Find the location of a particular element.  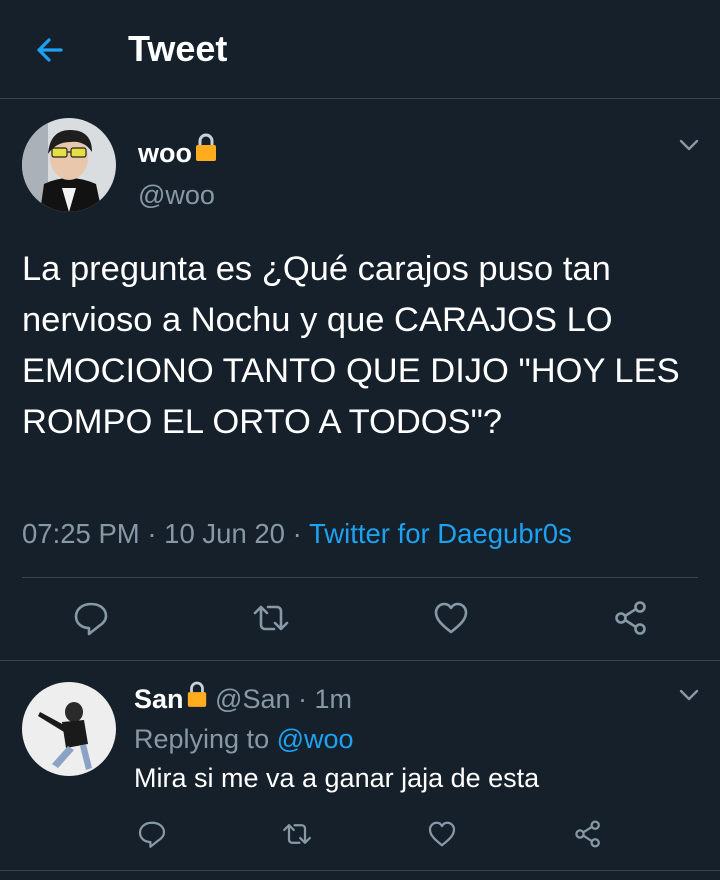

reply-author-name: San is located at coordinates (159, 699).